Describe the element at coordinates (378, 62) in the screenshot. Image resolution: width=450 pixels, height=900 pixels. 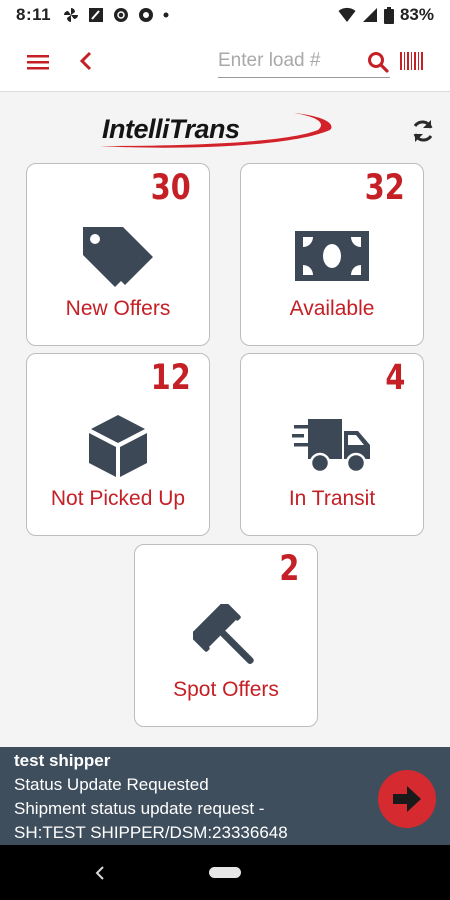
I see `search-icon` at that location.